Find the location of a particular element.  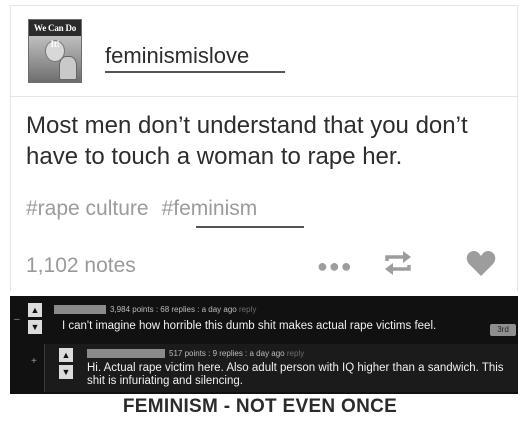

post-footer: 1,102 notes ●●● is located at coordinates (266, 263).